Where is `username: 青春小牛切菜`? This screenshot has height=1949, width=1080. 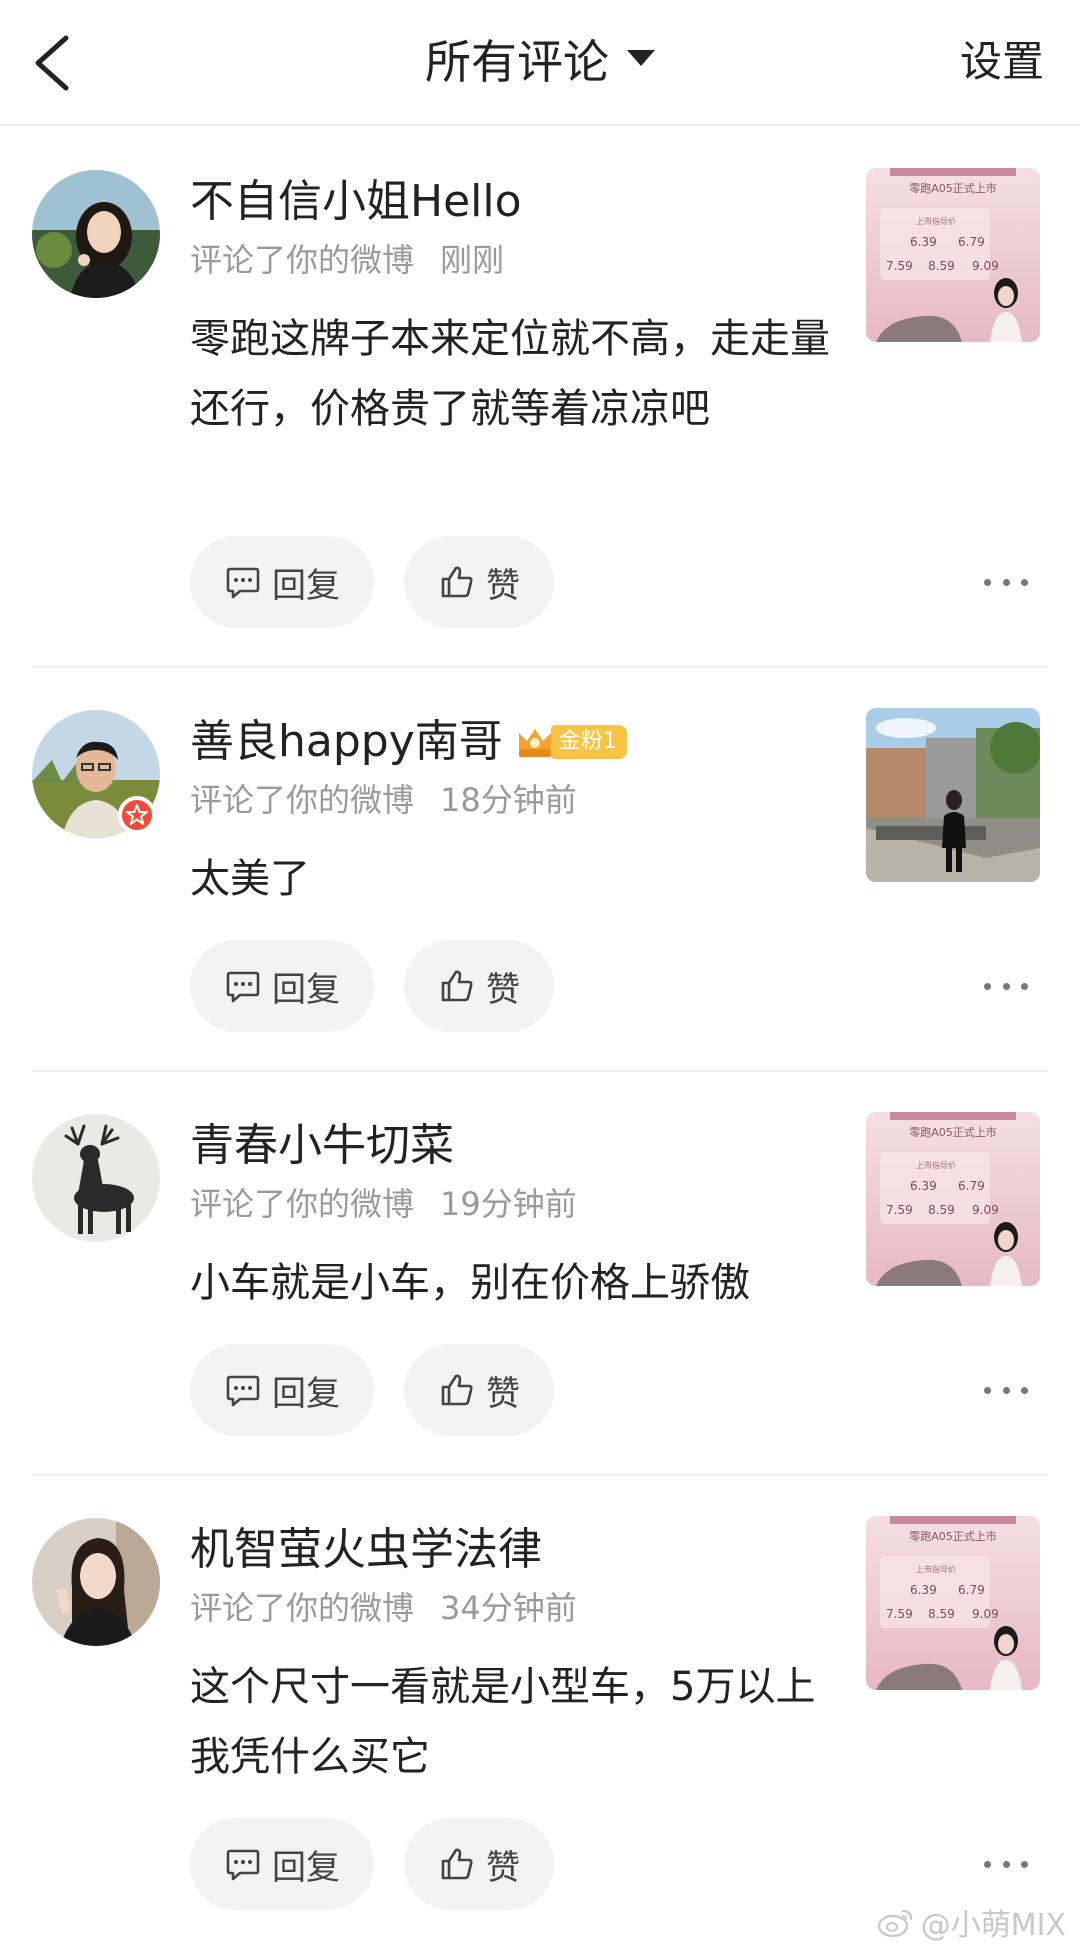 username: 青春小牛切菜 is located at coordinates (322, 1146).